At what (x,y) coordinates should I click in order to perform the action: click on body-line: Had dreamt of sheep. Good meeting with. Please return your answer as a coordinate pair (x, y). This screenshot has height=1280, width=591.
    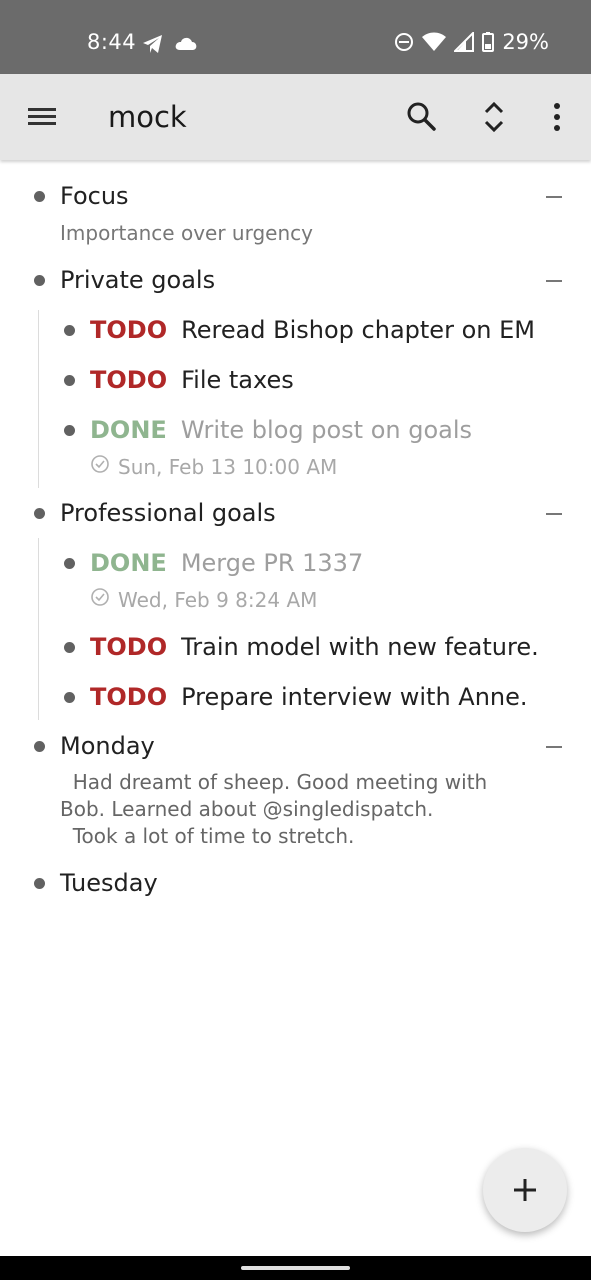
    Looking at the image, I should click on (274, 782).